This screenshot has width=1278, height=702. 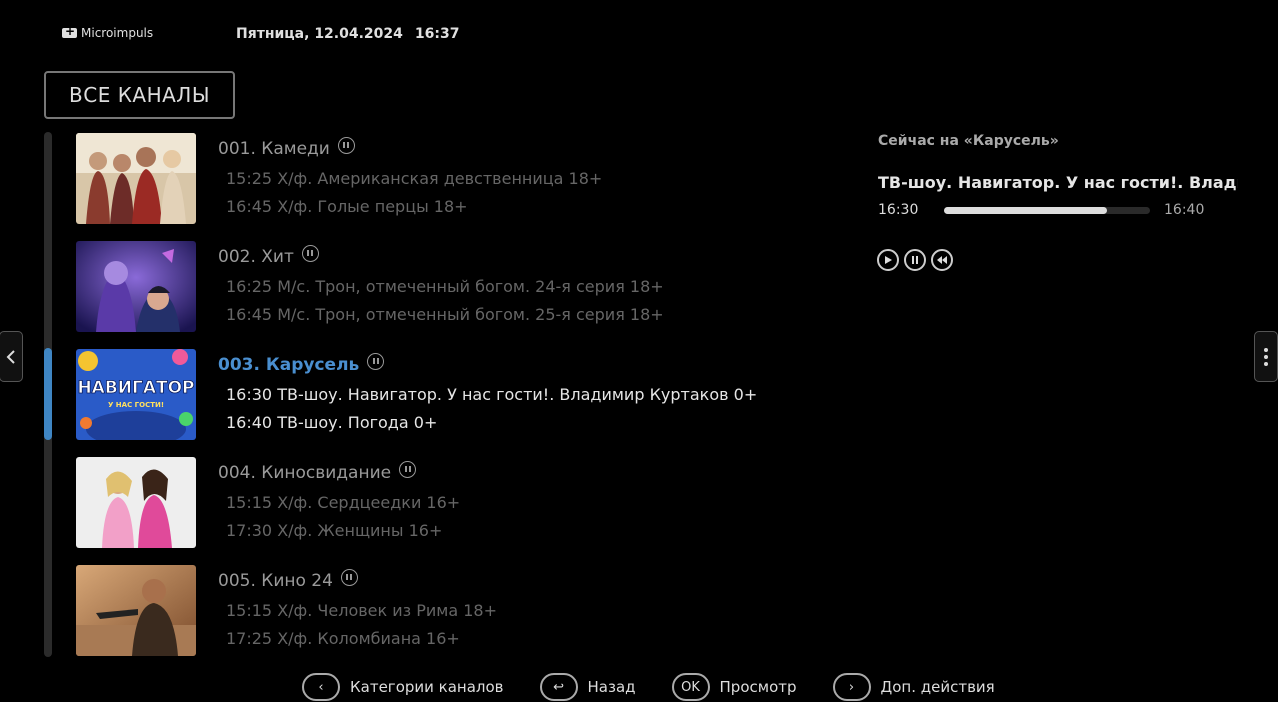 What do you see at coordinates (888, 260) in the screenshot?
I see `play-icon` at bounding box center [888, 260].